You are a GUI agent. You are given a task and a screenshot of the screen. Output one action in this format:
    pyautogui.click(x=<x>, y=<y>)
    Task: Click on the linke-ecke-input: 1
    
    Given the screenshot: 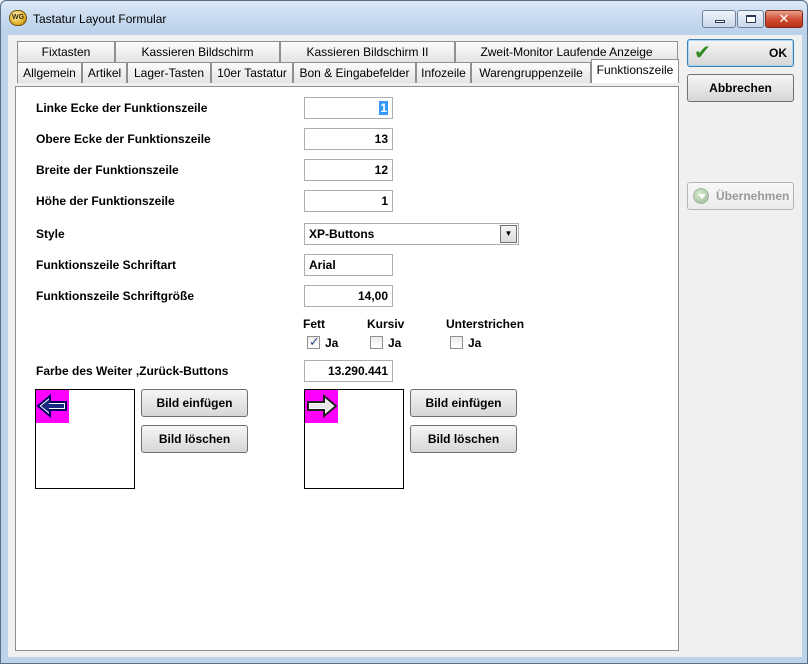 What is the action you would take?
    pyautogui.click(x=348, y=108)
    